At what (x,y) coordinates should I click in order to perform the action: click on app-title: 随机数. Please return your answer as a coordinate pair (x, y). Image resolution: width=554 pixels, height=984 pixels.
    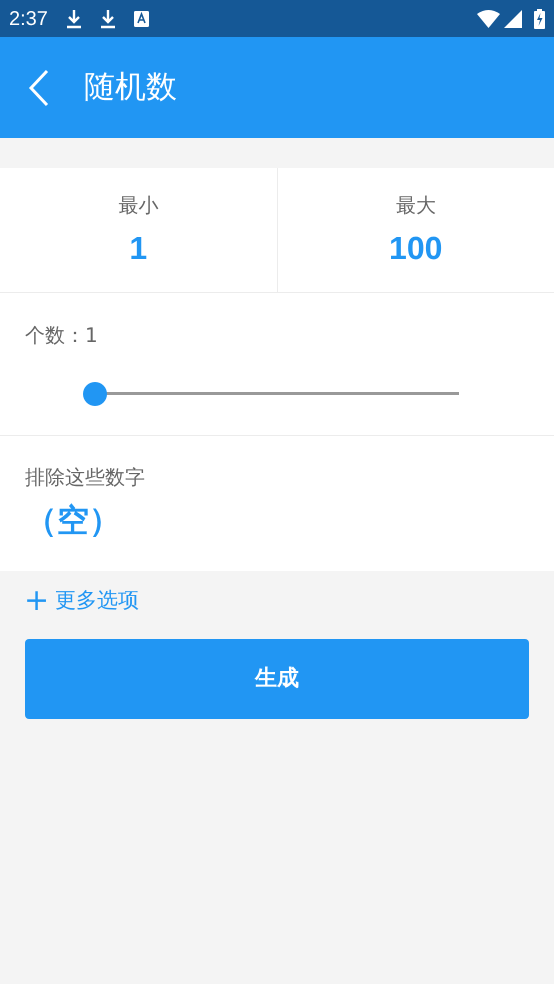
    Looking at the image, I should click on (130, 88).